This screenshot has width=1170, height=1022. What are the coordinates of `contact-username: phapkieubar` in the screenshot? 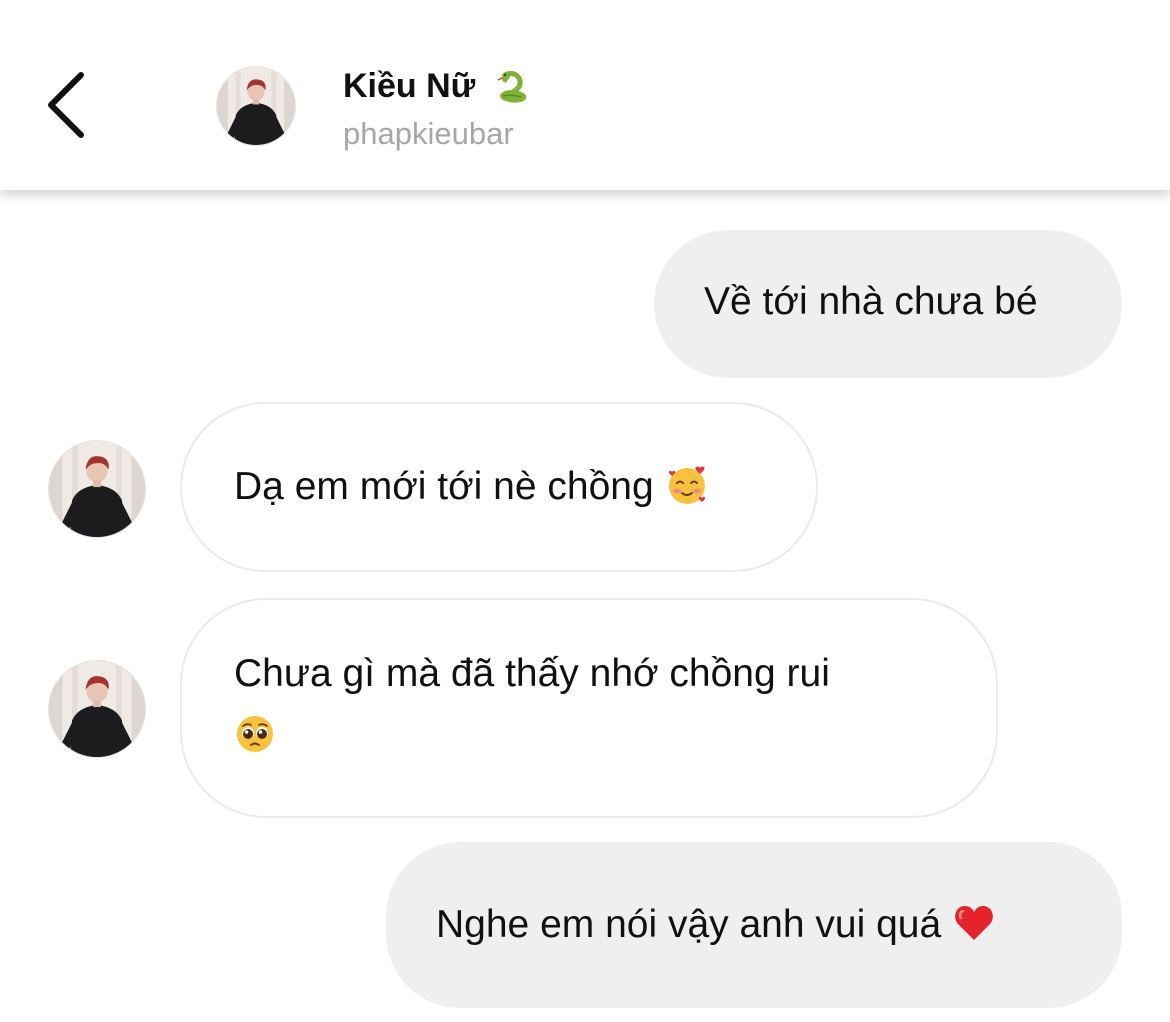 It's located at (428, 134).